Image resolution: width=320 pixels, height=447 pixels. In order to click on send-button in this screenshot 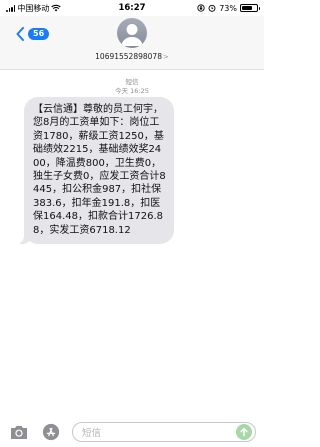, I will do `click(244, 432)`.